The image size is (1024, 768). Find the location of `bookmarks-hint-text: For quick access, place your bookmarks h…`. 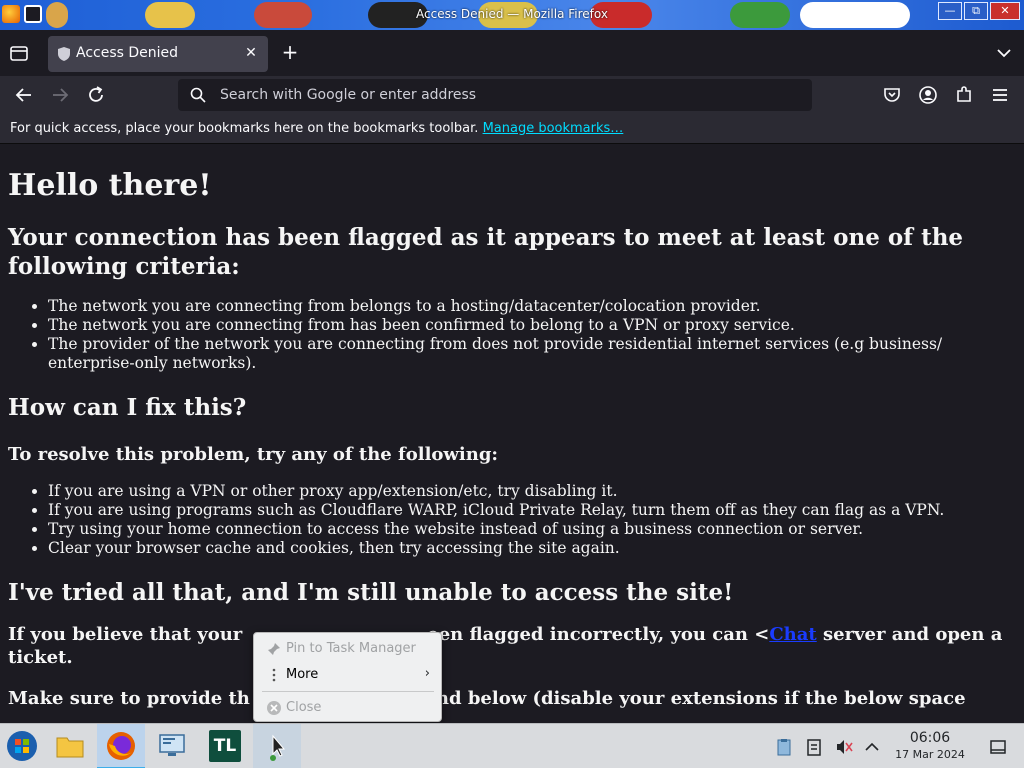

bookmarks-hint-text: For quick access, place your bookmarks h… is located at coordinates (246, 128).